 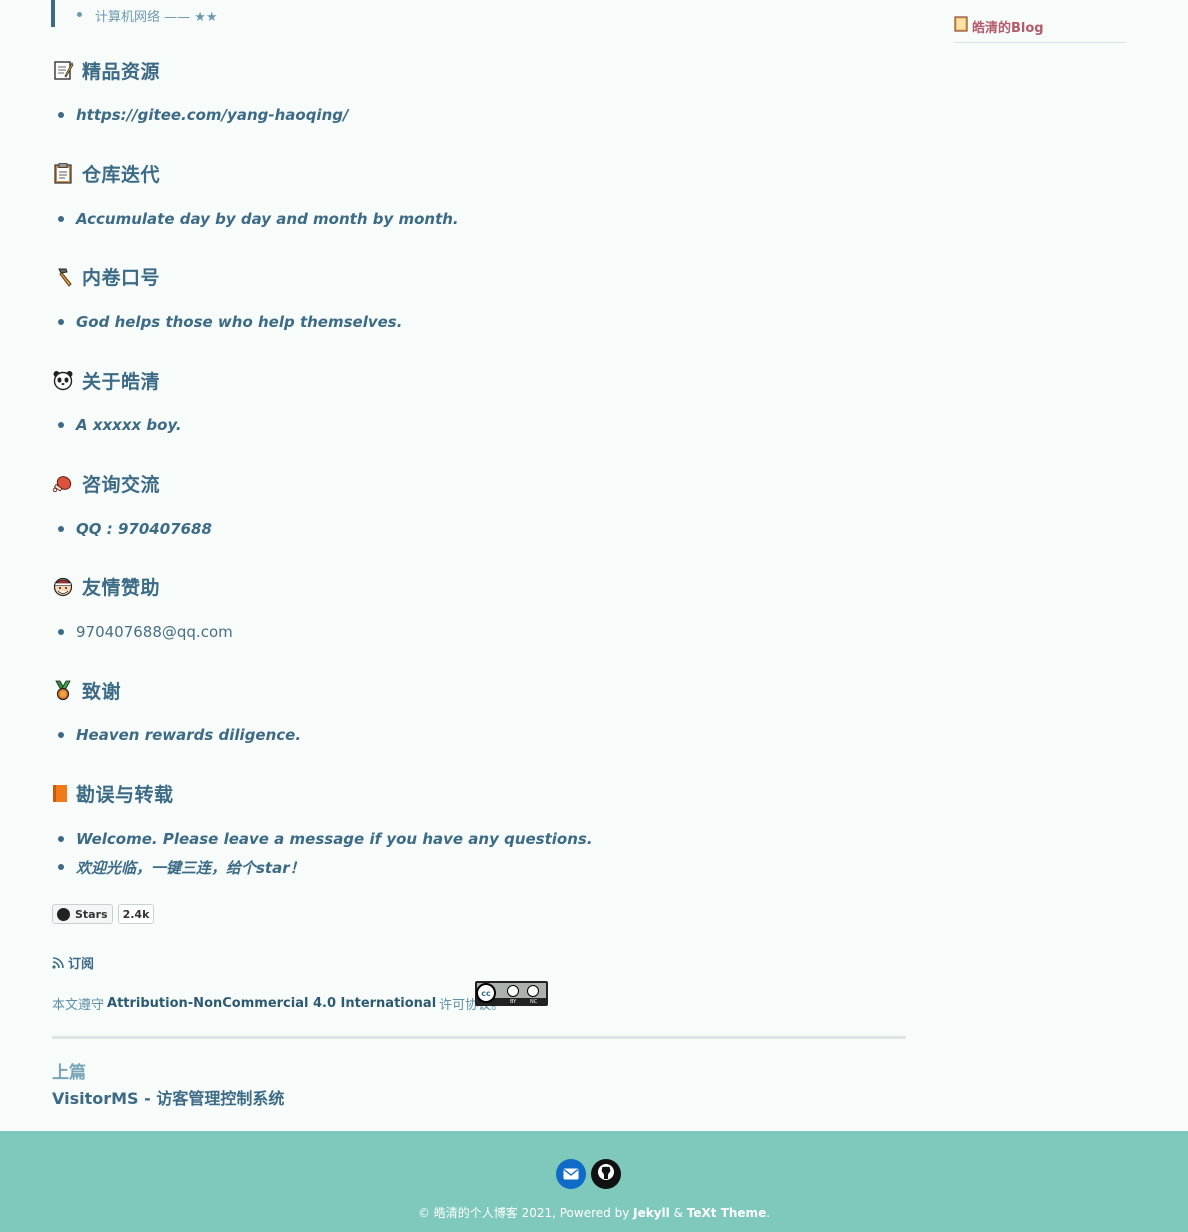 I want to click on rss-icon, so click(x=58, y=962).